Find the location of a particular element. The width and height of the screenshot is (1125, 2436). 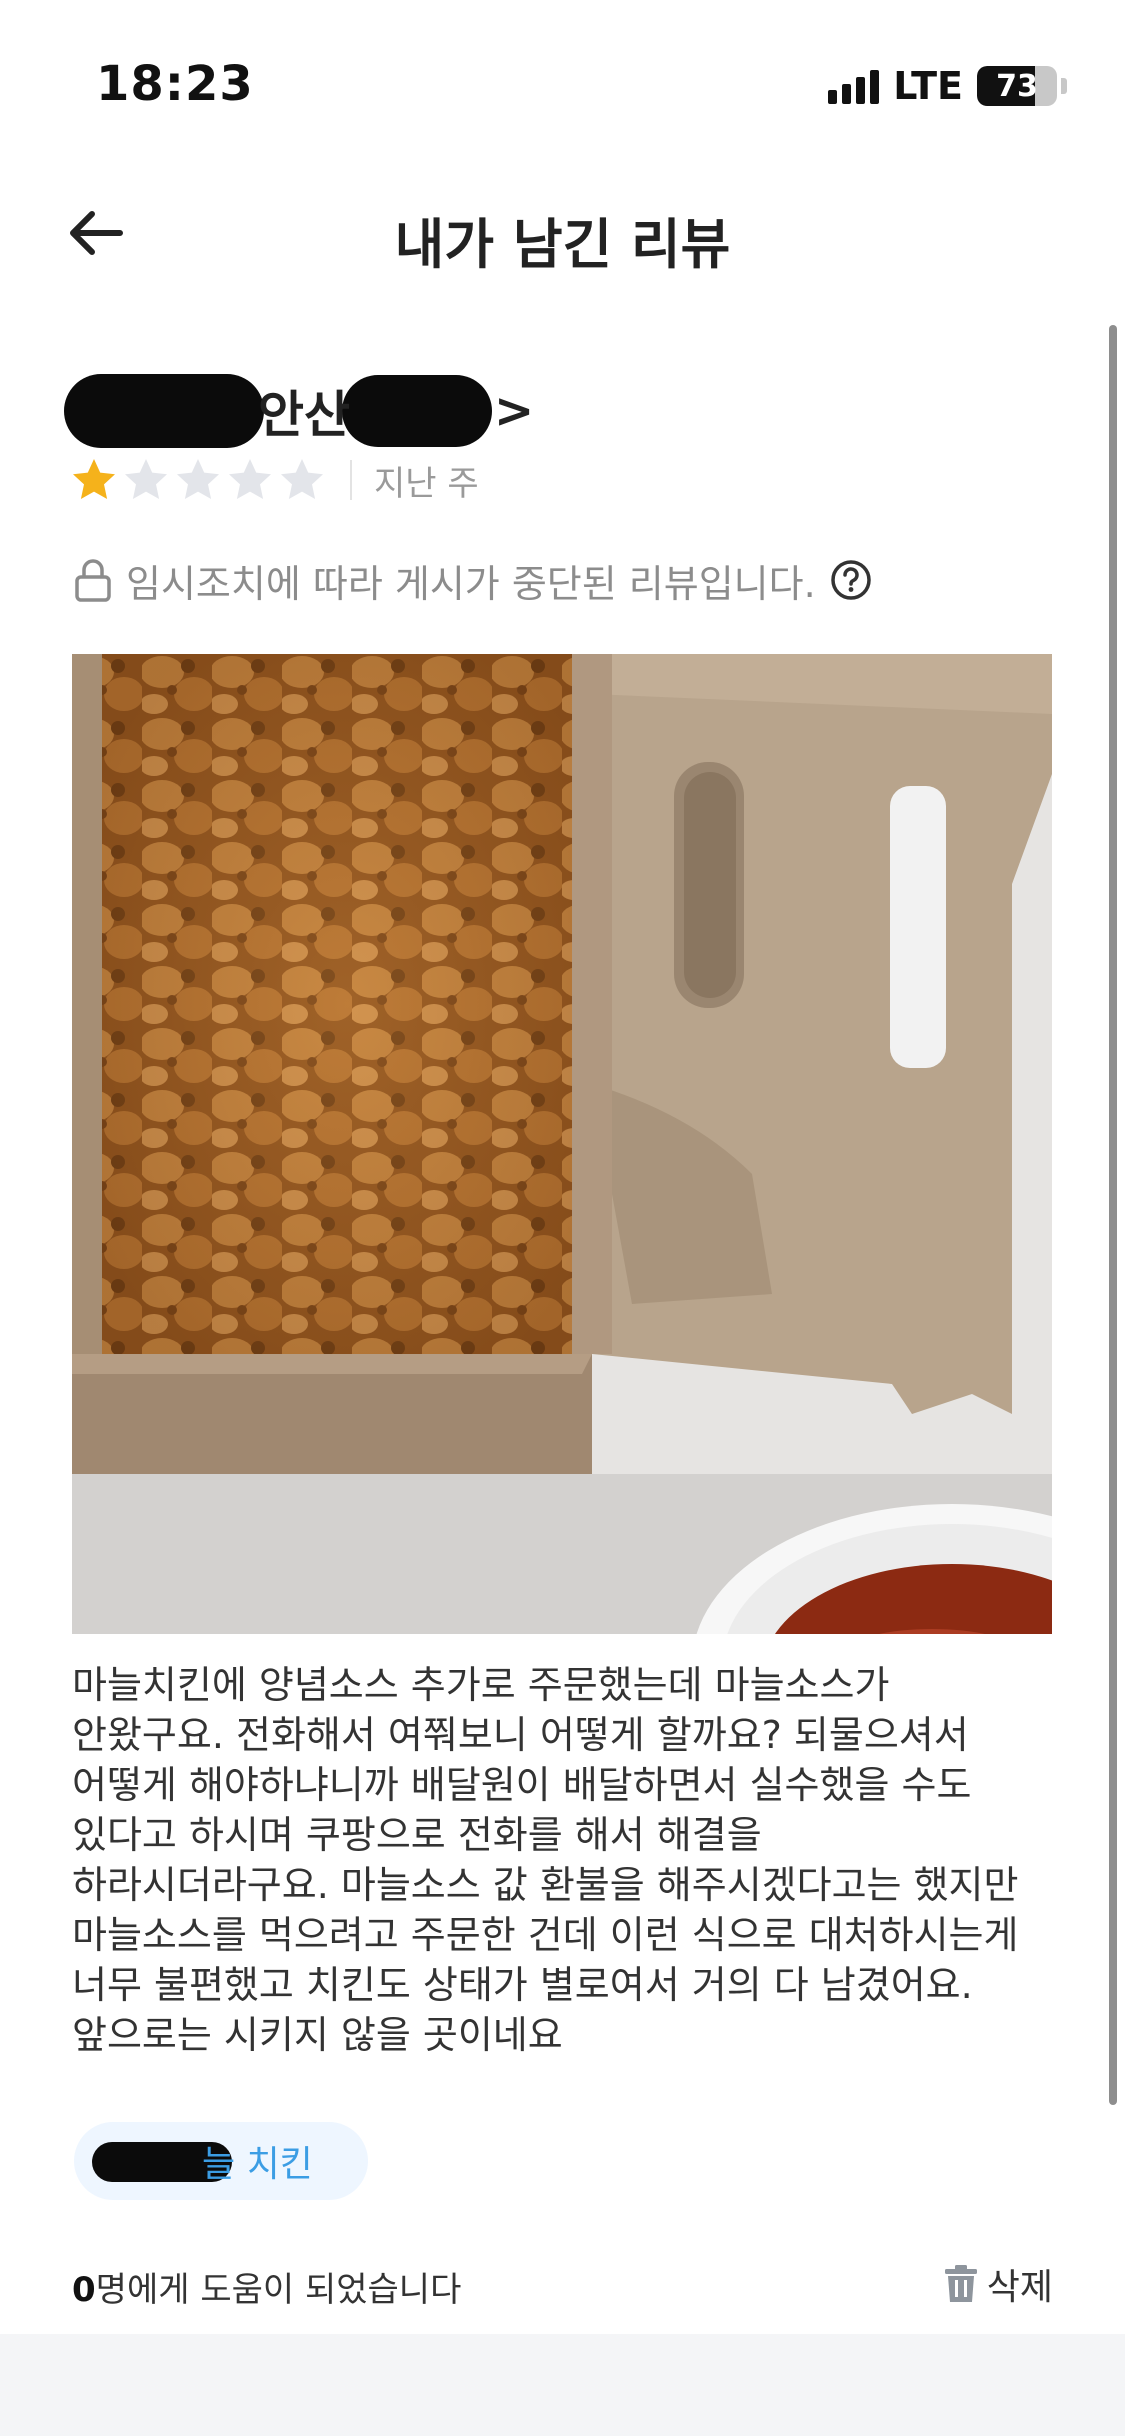

menu-tag: 늘 치킨 is located at coordinates (221, 2161).